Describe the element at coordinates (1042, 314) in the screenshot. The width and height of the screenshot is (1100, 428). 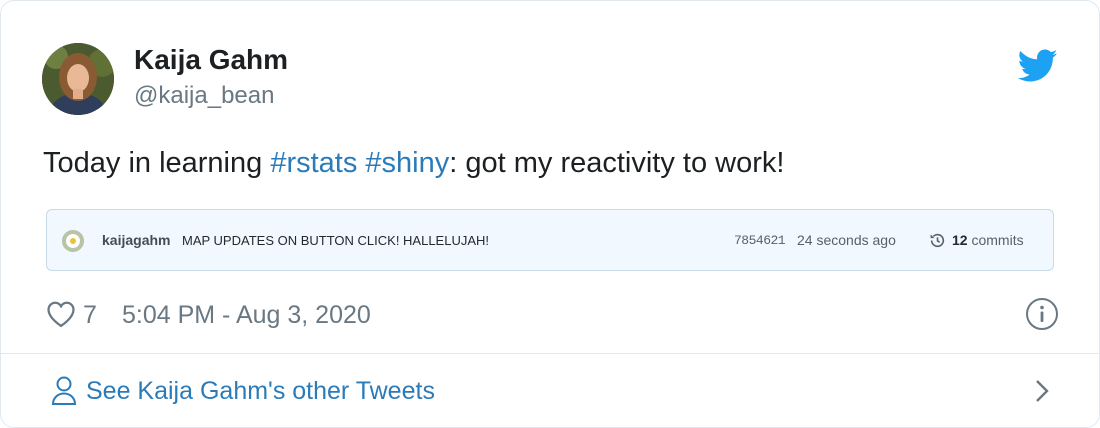
I see `info-icon` at that location.